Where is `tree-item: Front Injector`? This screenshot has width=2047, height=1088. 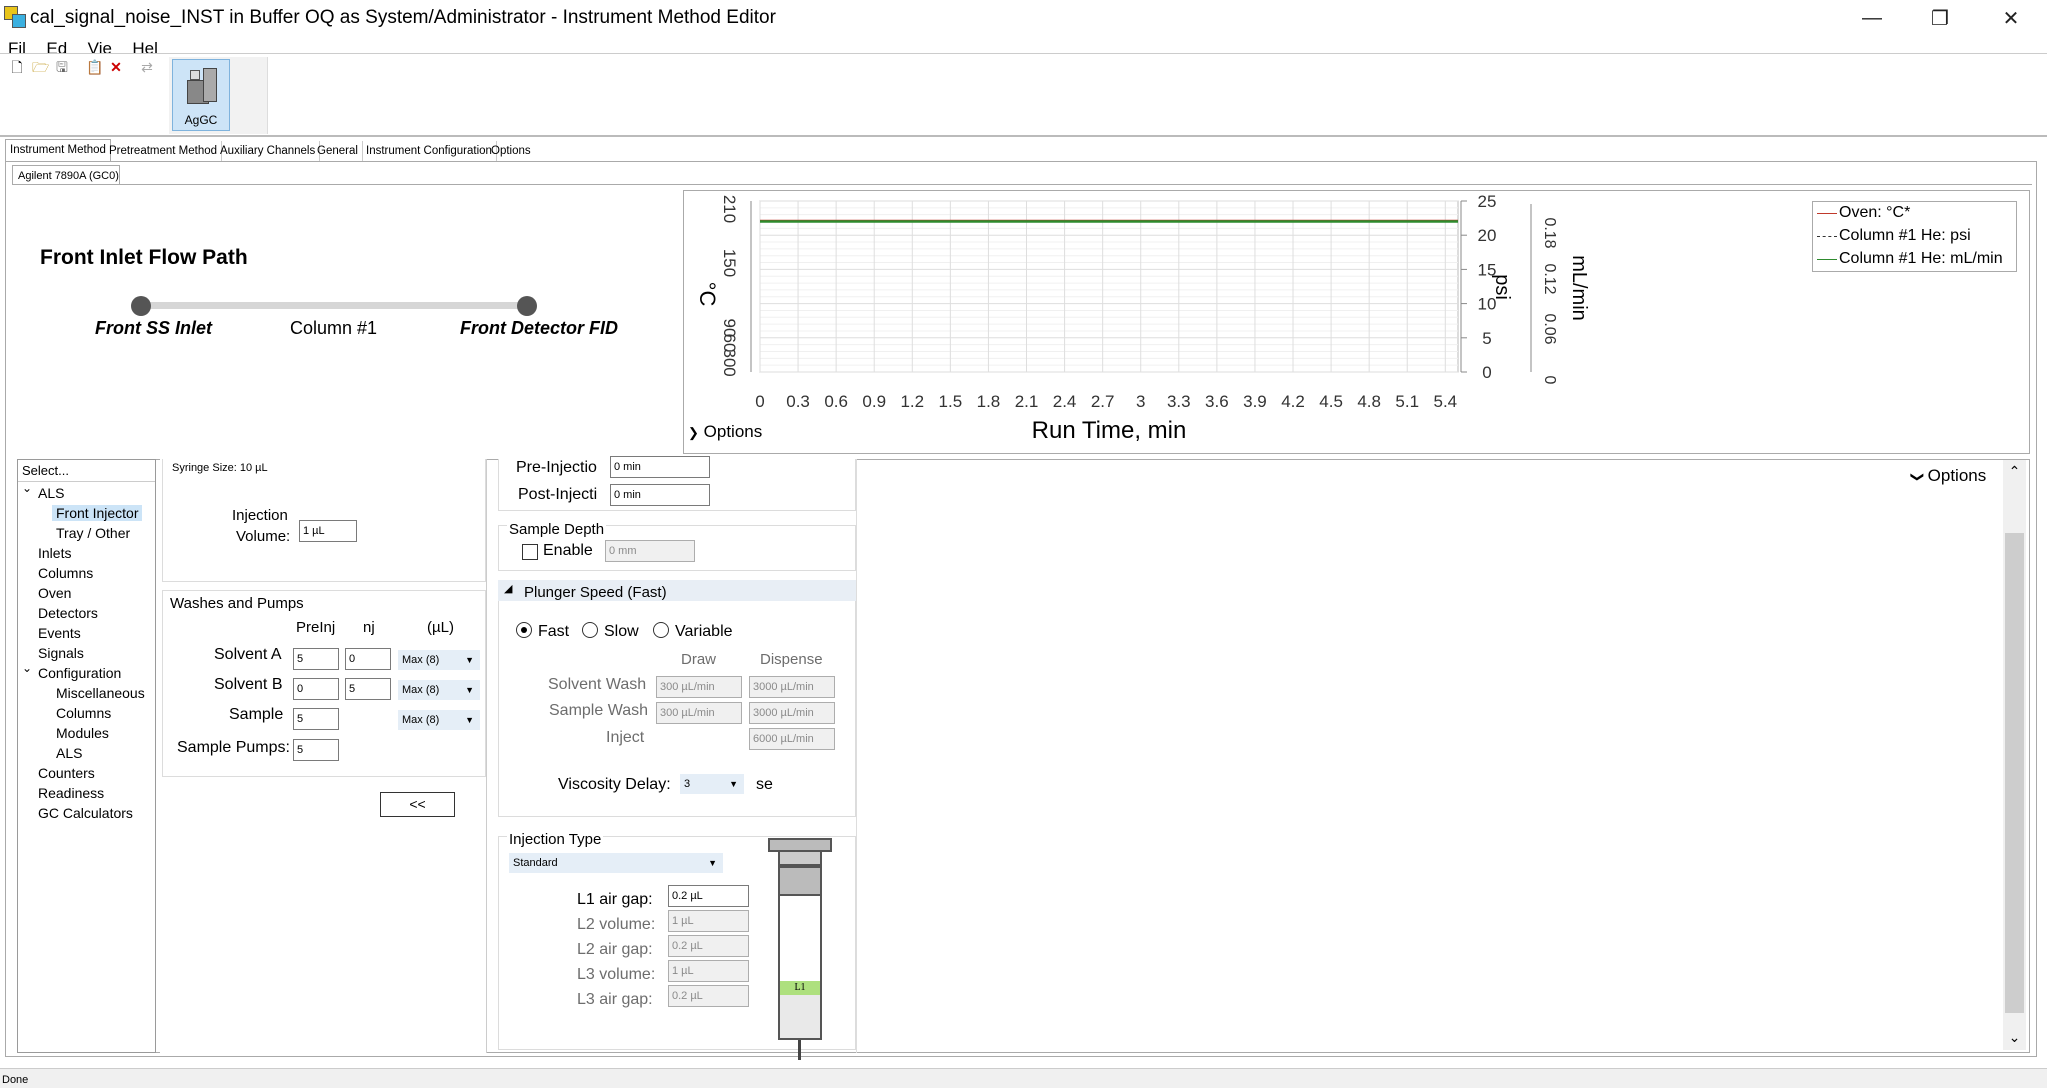
tree-item: Front Injector is located at coordinates (97, 513).